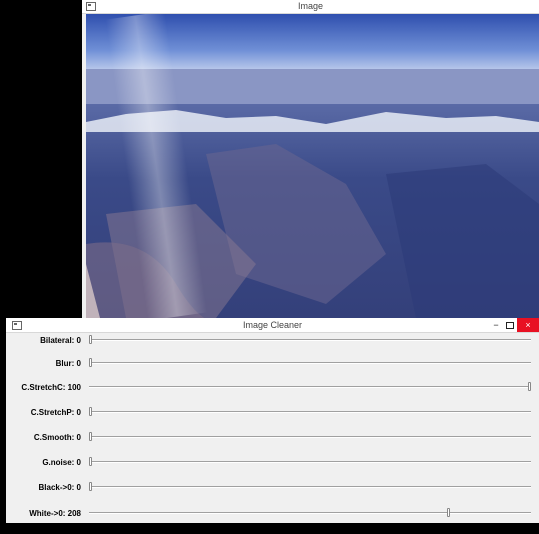 The height and width of the screenshot is (534, 539). I want to click on trackbar-label: C.StretchP: 0, so click(55, 412).